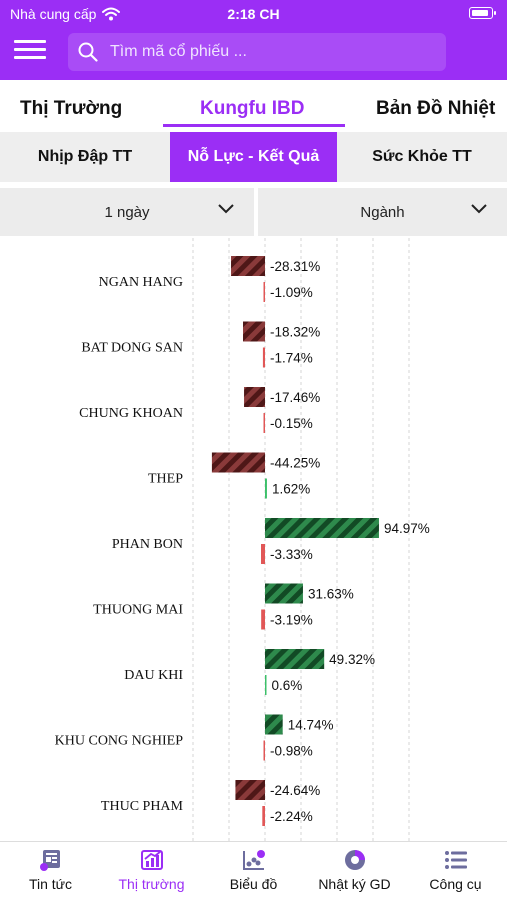 This screenshot has width=507, height=900. What do you see at coordinates (295, 790) in the screenshot?
I see `effort-value-label: -24.64%` at bounding box center [295, 790].